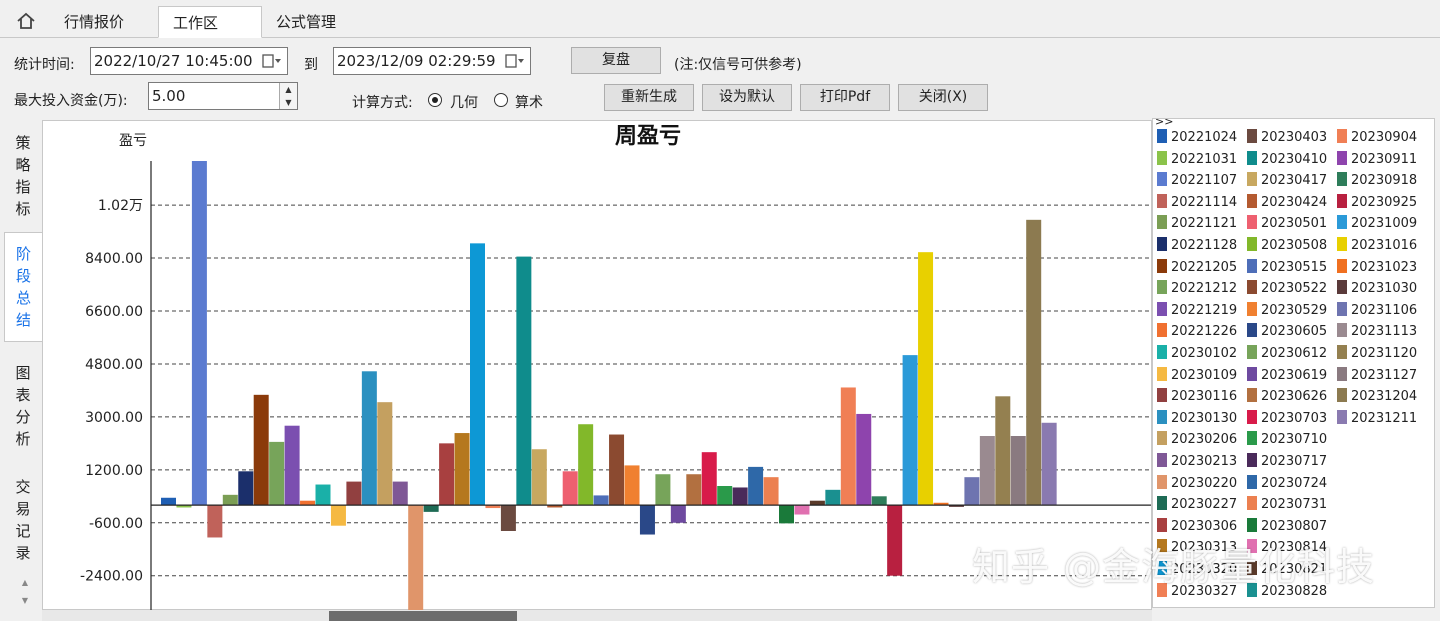 Image resolution: width=1440 pixels, height=621 pixels. Describe the element at coordinates (354, 493) in the screenshot. I see `bar-20230116: 20230116` at that location.